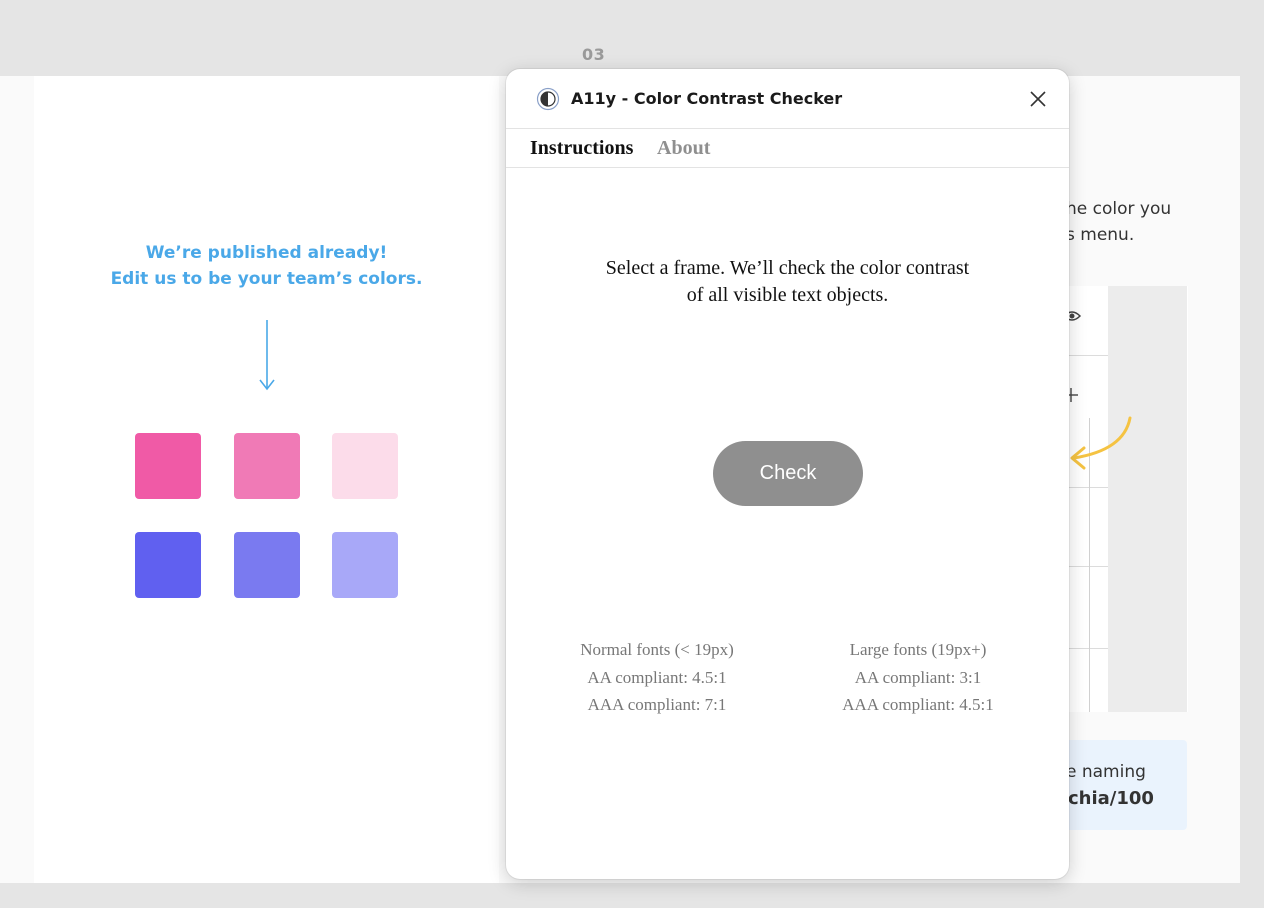  Describe the element at coordinates (918, 704) in the screenshot. I see `large-fonts-aaa: AAA compliant: 4.5:1` at that location.